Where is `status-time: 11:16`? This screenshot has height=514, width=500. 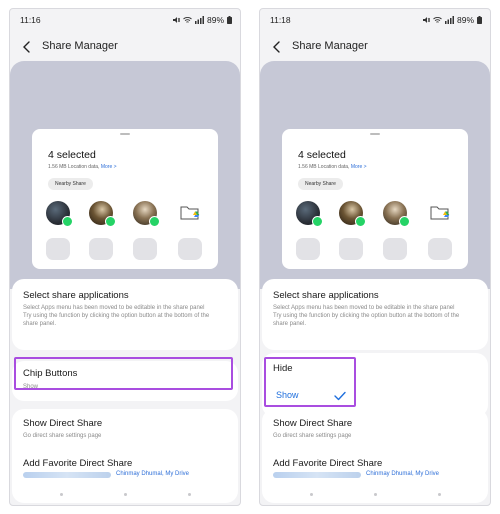 status-time: 11:16 is located at coordinates (30, 20).